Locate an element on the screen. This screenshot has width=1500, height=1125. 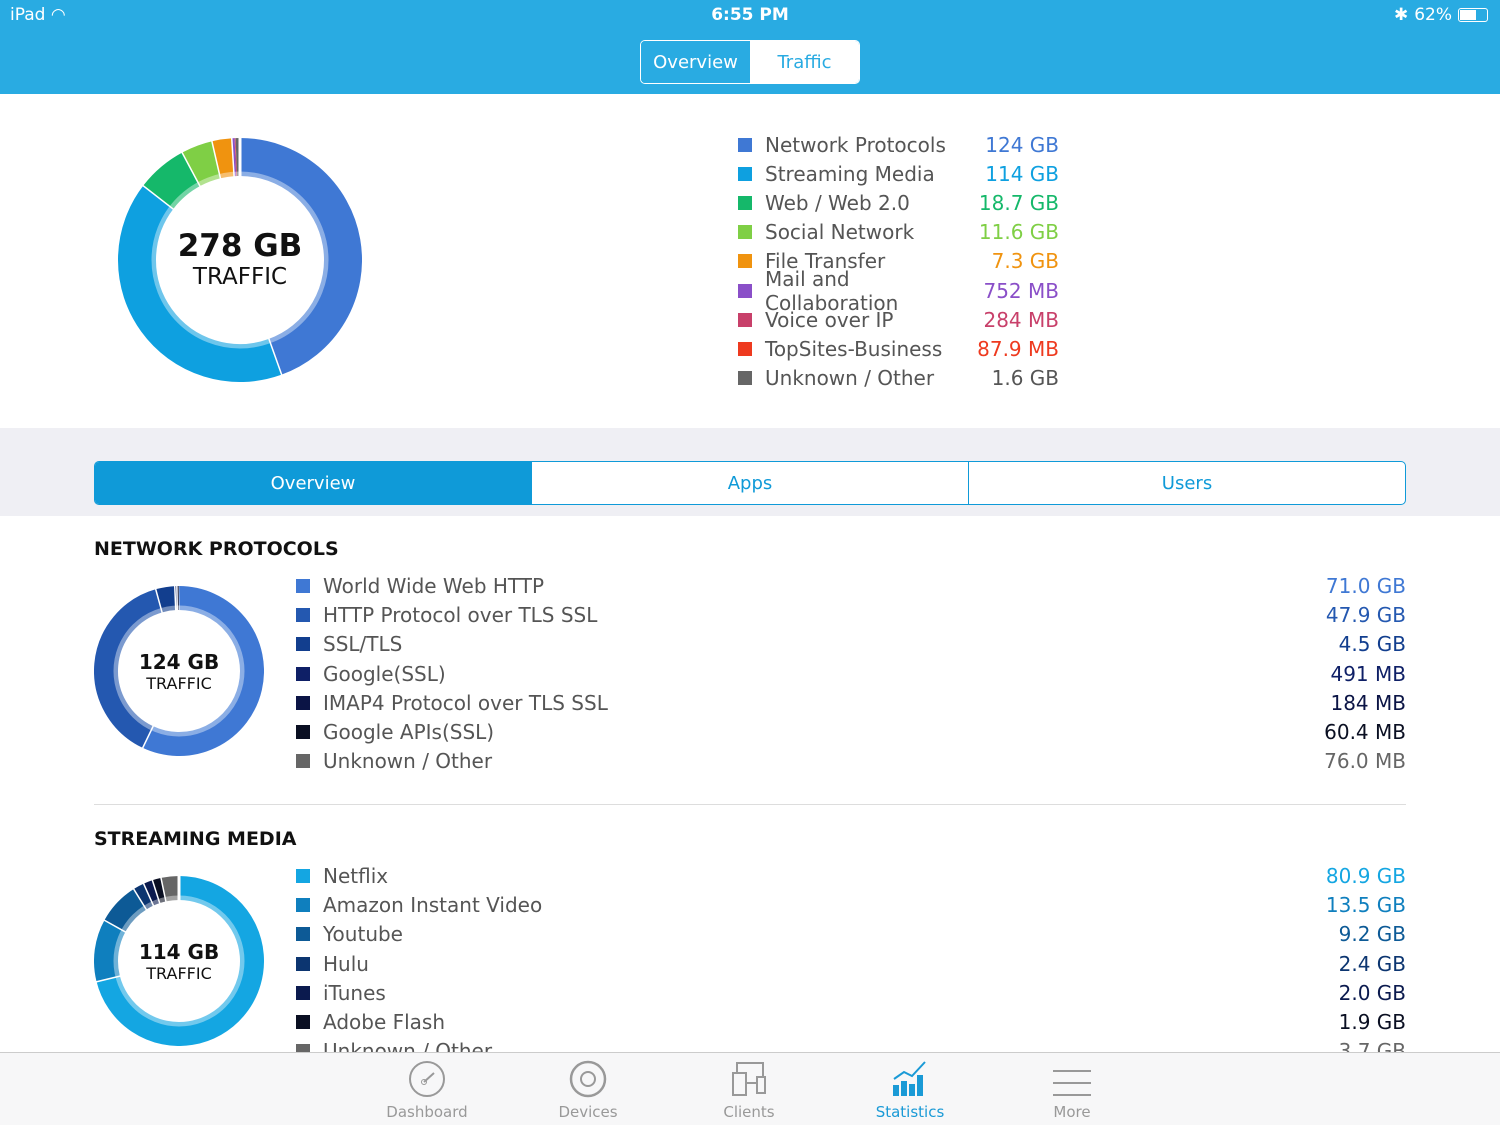
device-circle-icon is located at coordinates (588, 1079).